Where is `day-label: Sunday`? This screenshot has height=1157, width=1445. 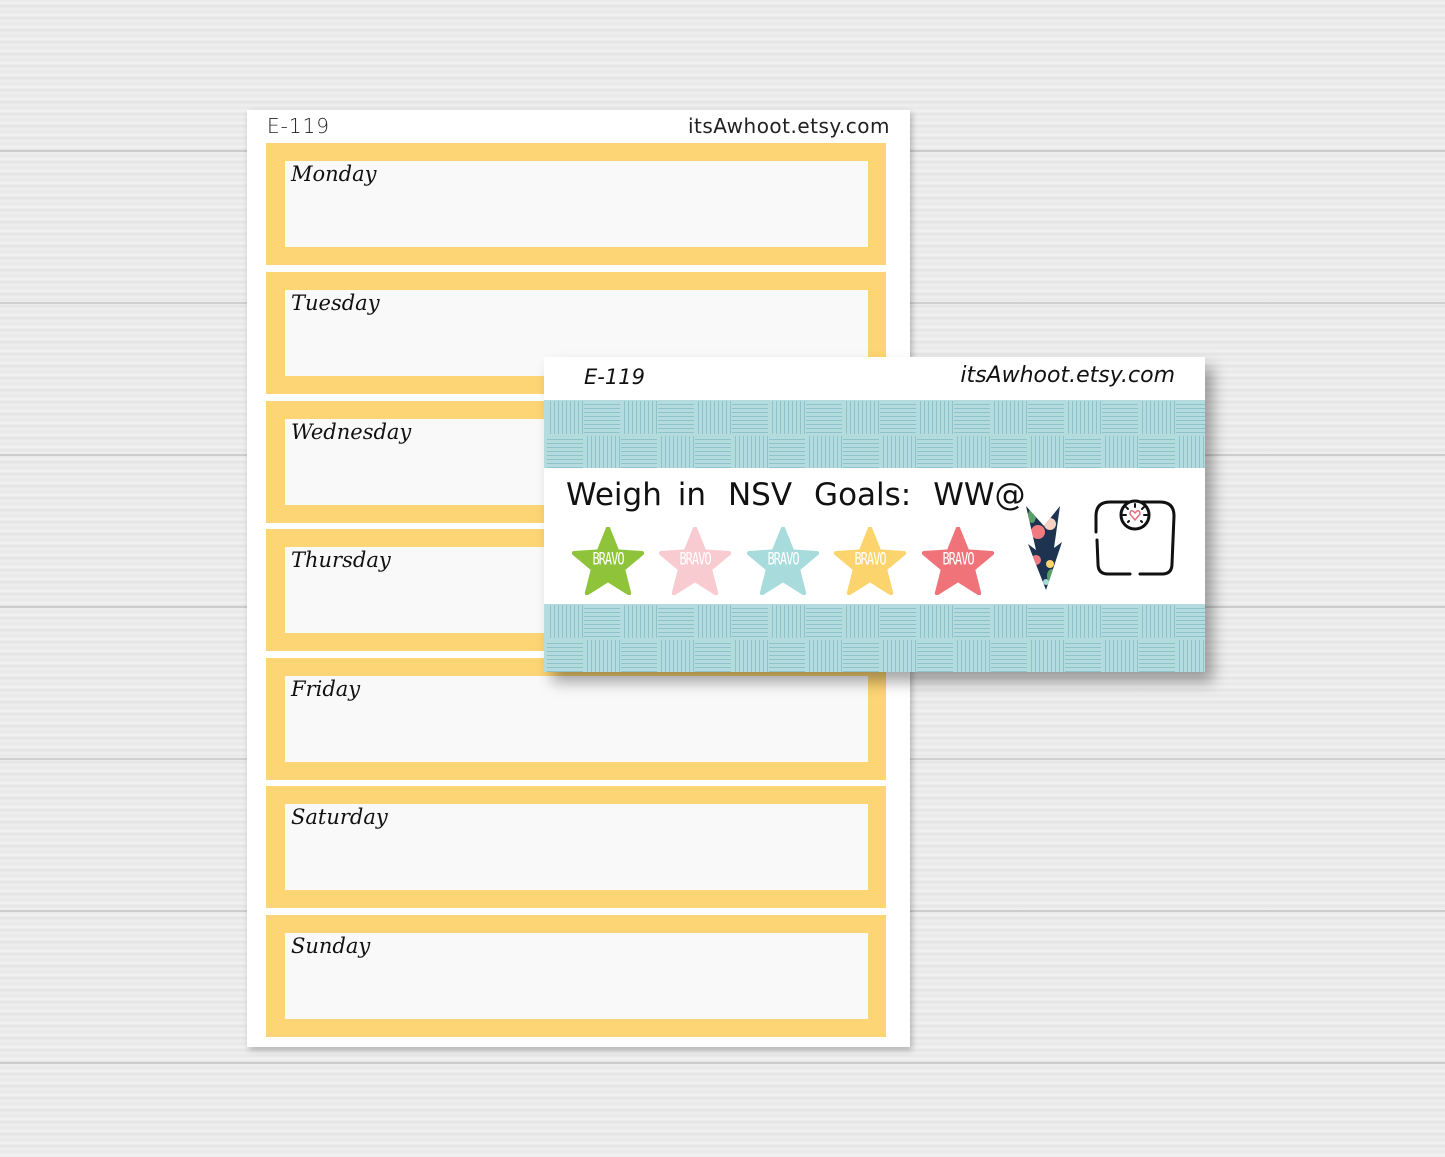
day-label: Sunday is located at coordinates (331, 946).